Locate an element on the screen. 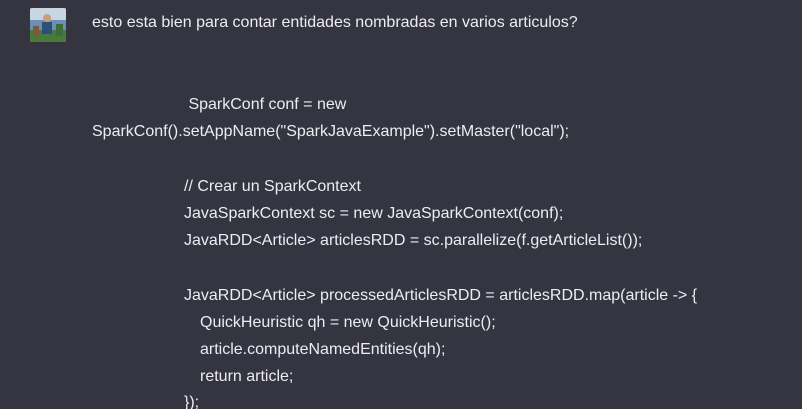 This screenshot has width=802, height=409. code-line: }); is located at coordinates (192, 401).